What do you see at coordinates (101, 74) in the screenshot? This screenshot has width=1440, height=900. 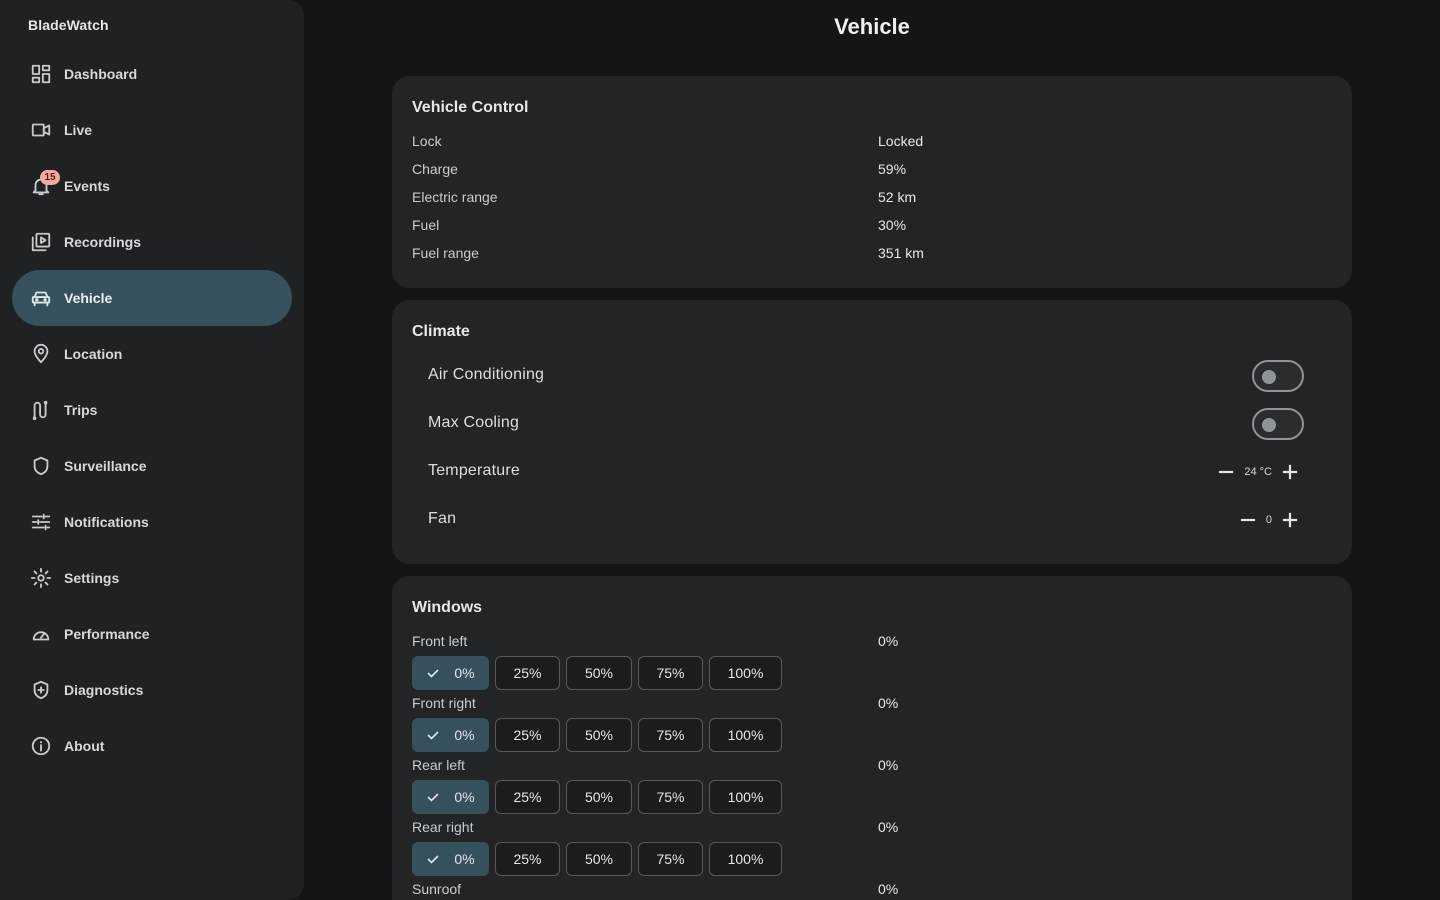 I see `sidebar-item-label: Dashboard` at bounding box center [101, 74].